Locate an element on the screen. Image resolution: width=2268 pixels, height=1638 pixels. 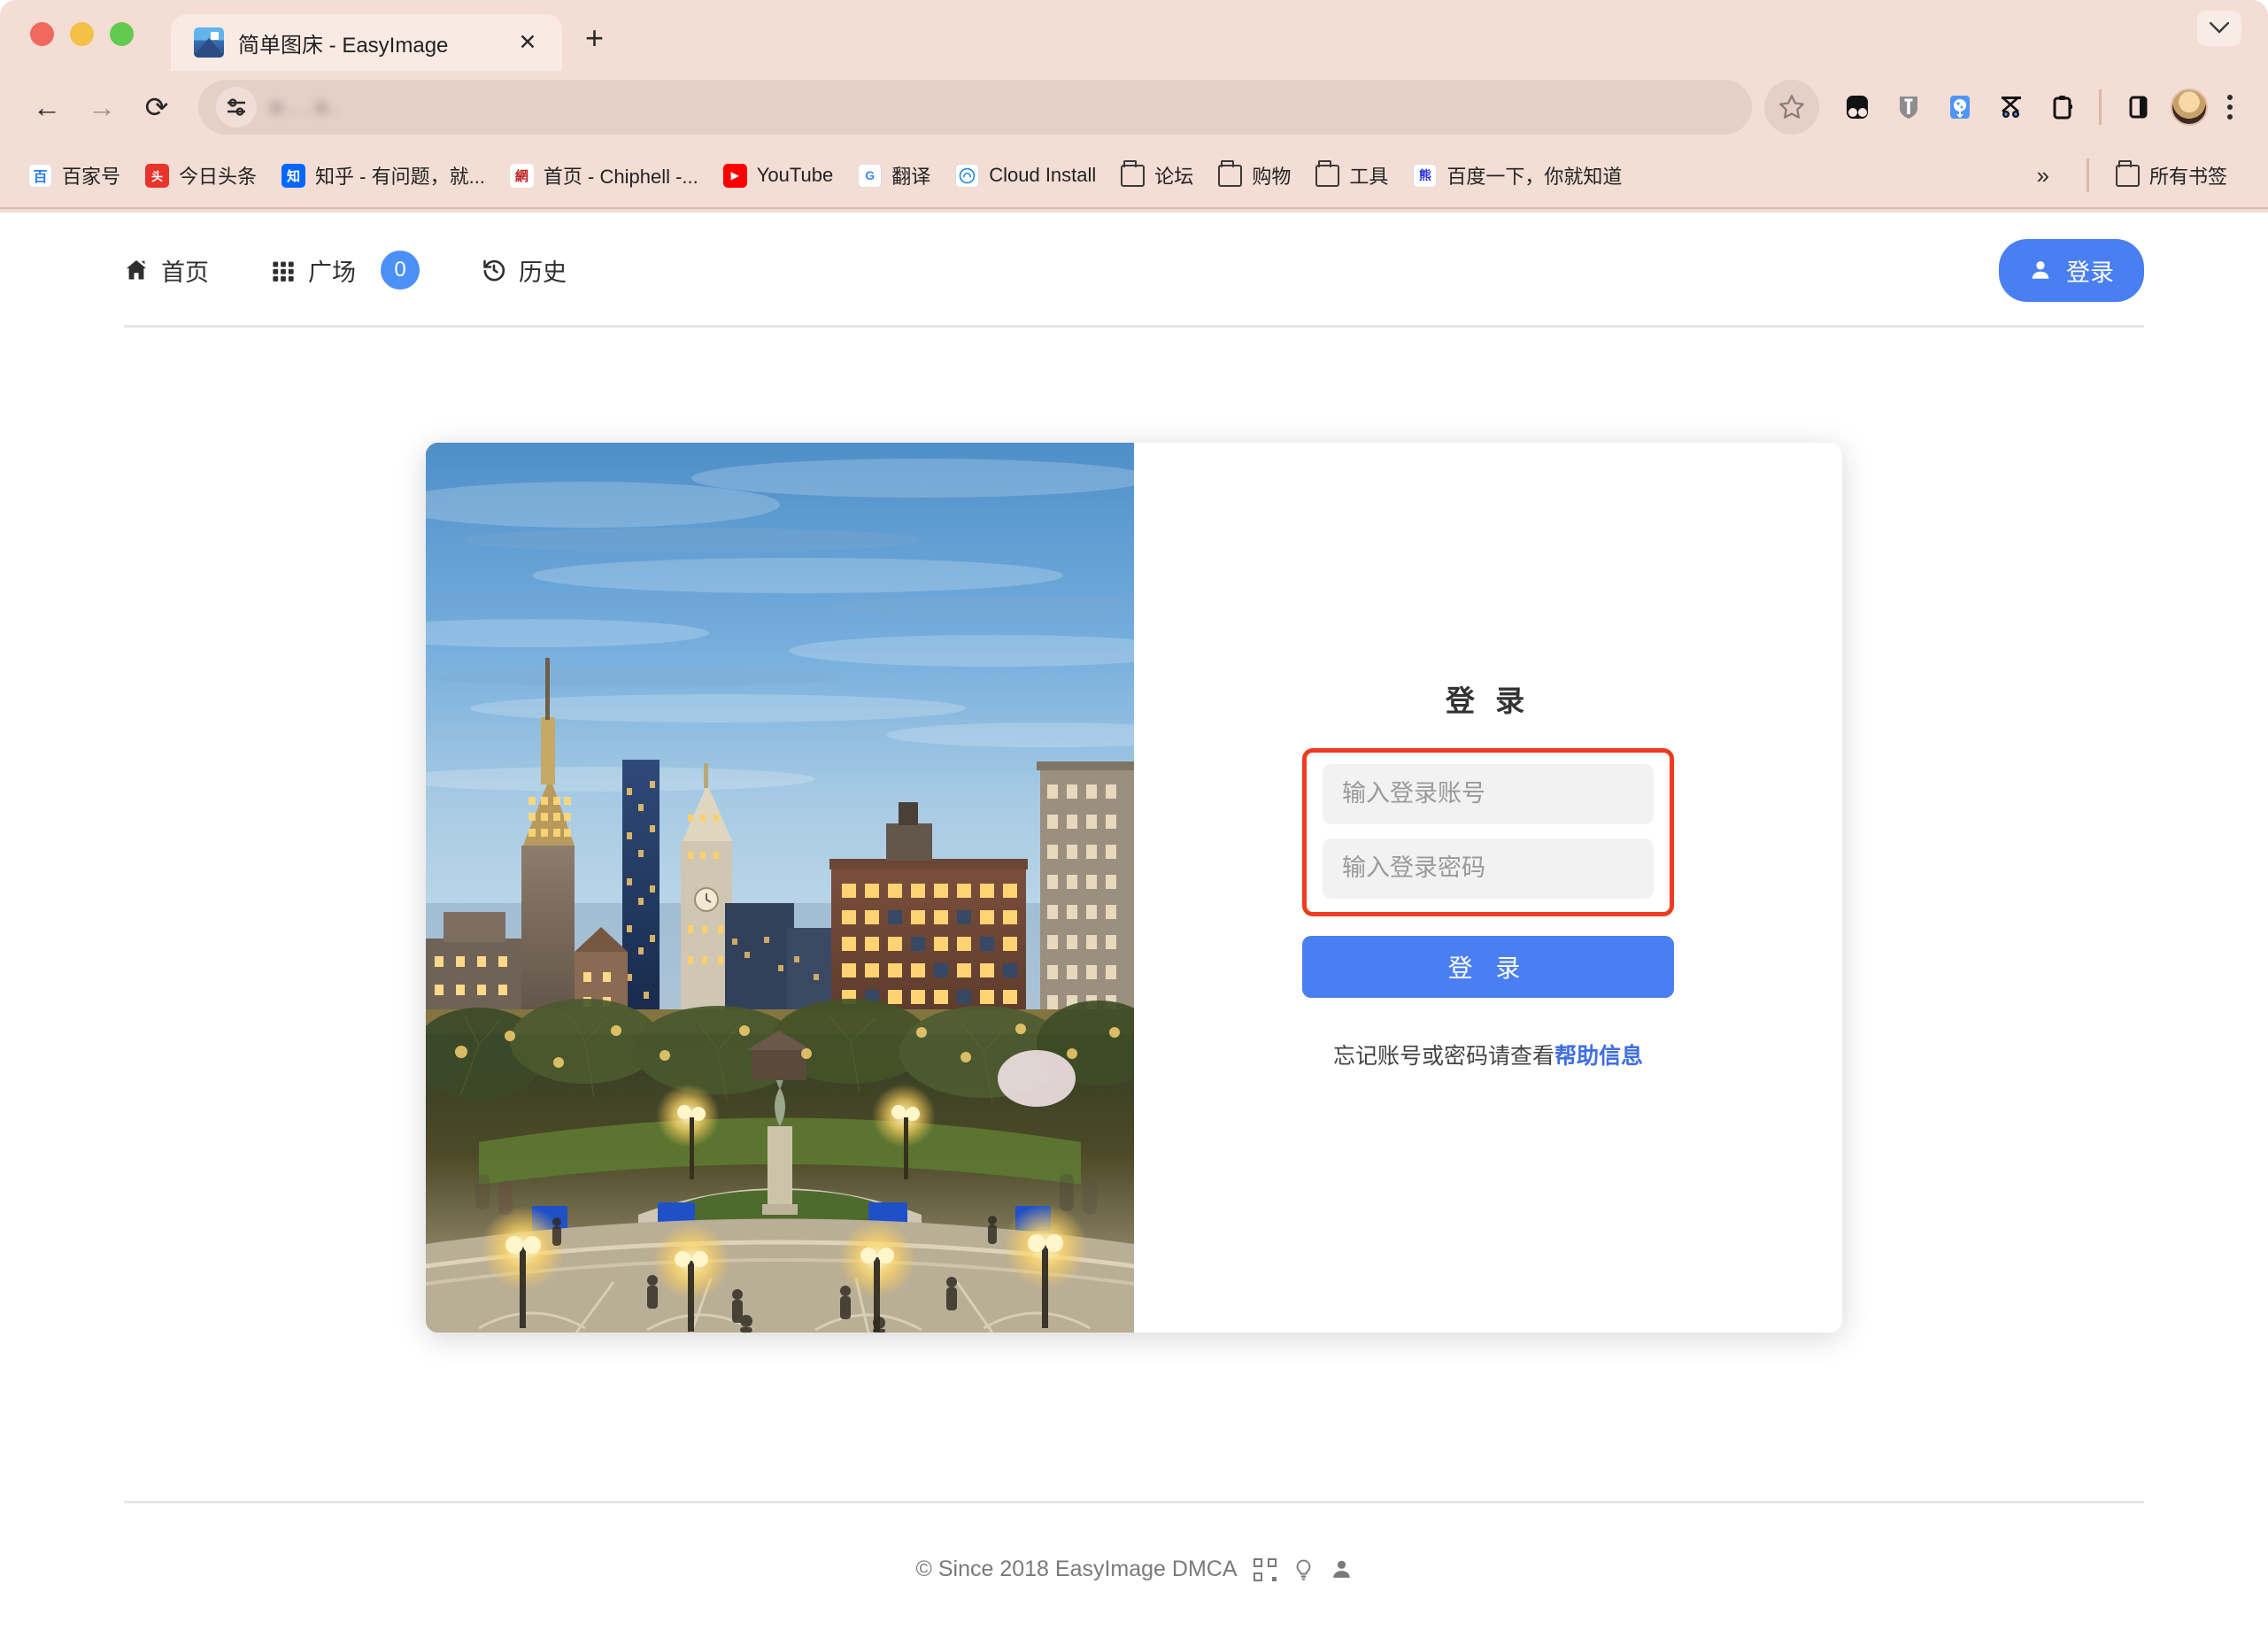
nav-item-plaza: 广场 0 is located at coordinates (345, 270).